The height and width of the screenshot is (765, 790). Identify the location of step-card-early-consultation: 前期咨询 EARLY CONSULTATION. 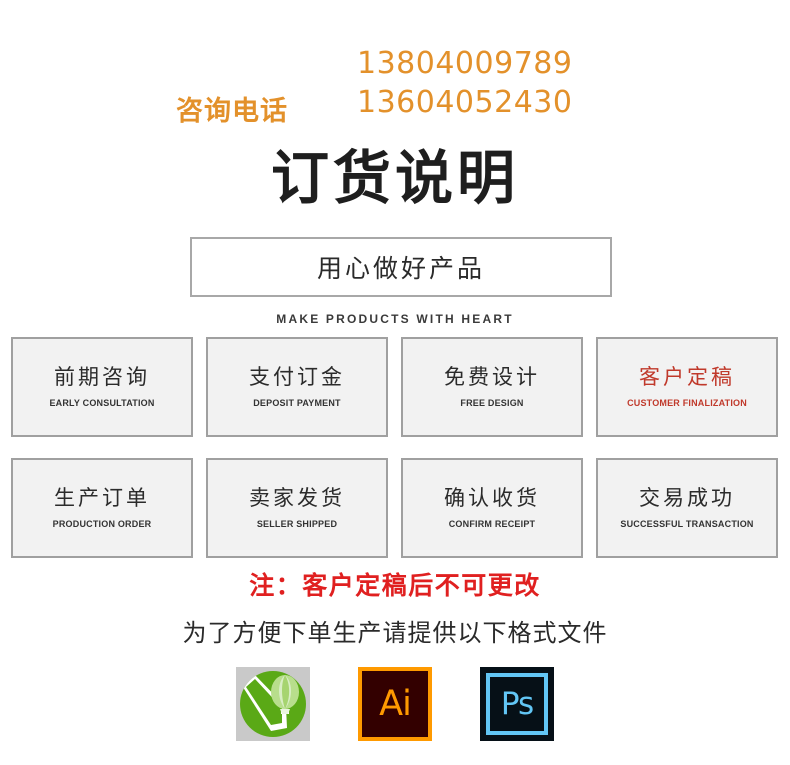
(102, 387).